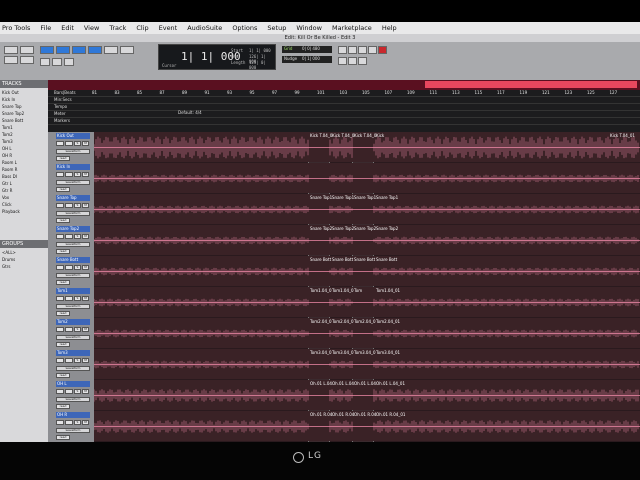  What do you see at coordinates (343, 228) in the screenshot?
I see `clip-name: Snare Top2` at bounding box center [343, 228].